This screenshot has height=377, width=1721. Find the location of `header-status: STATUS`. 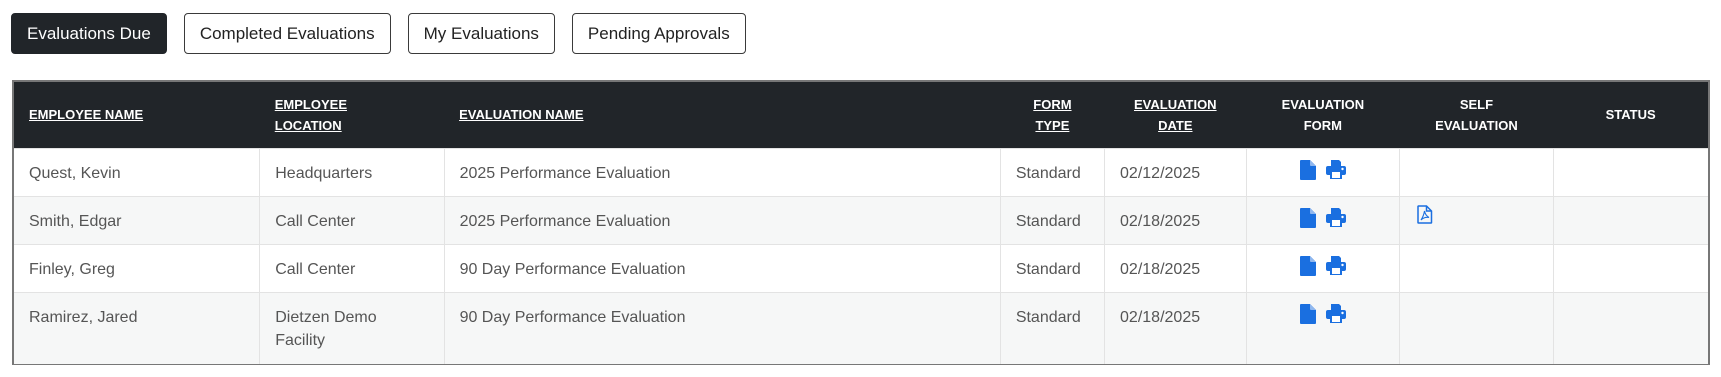

header-status: STATUS is located at coordinates (1630, 115).